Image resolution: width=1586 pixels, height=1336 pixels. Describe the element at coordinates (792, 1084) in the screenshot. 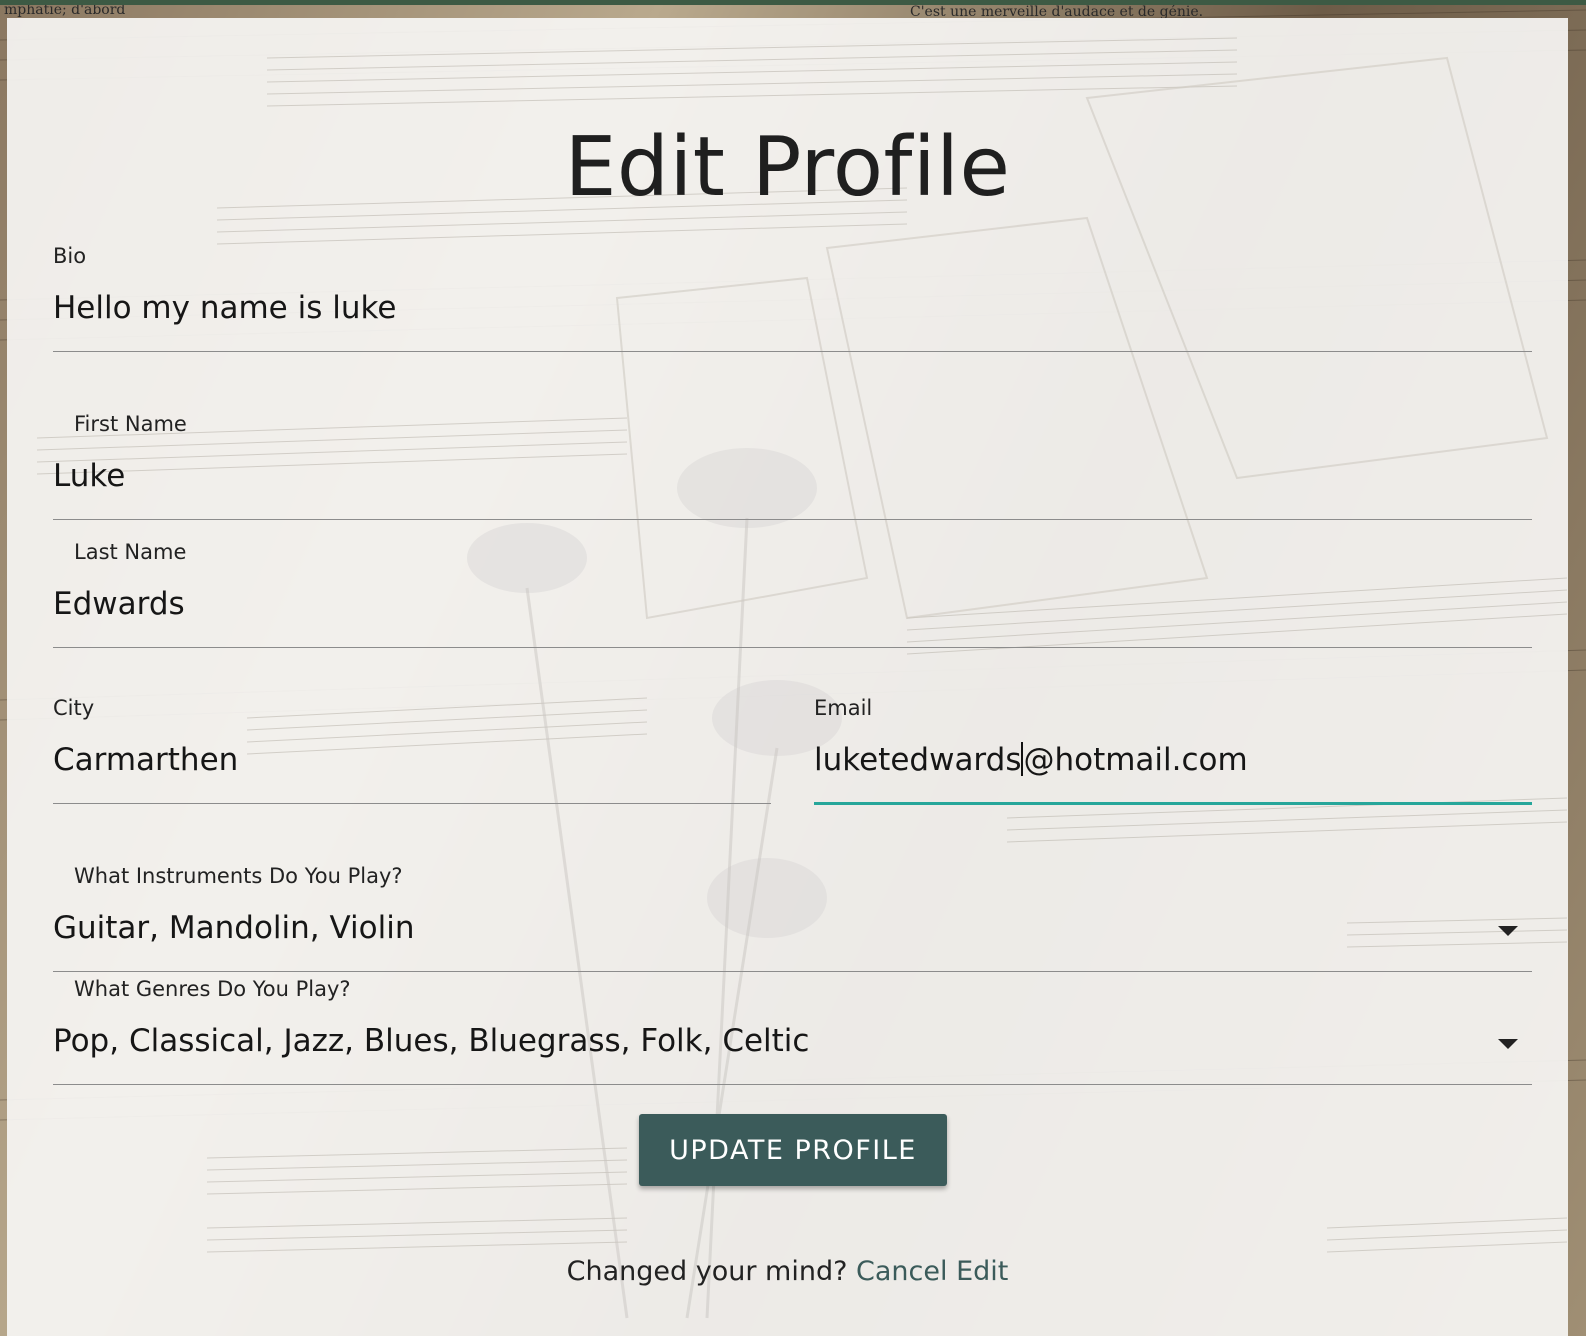

I see `genres-underline` at that location.